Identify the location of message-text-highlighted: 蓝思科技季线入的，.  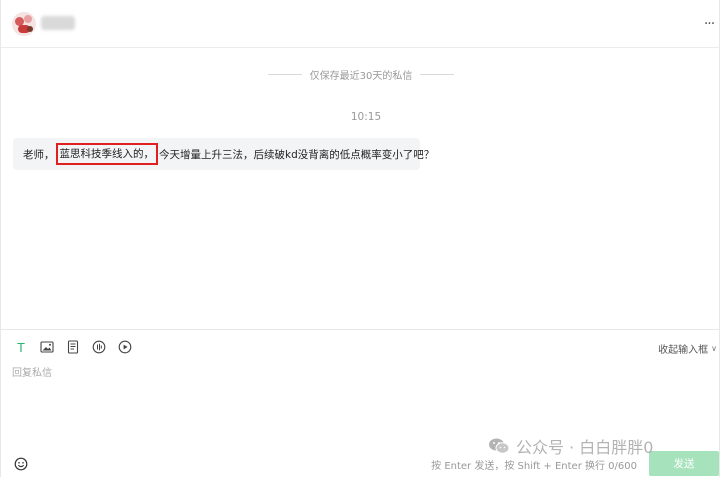
(106, 154).